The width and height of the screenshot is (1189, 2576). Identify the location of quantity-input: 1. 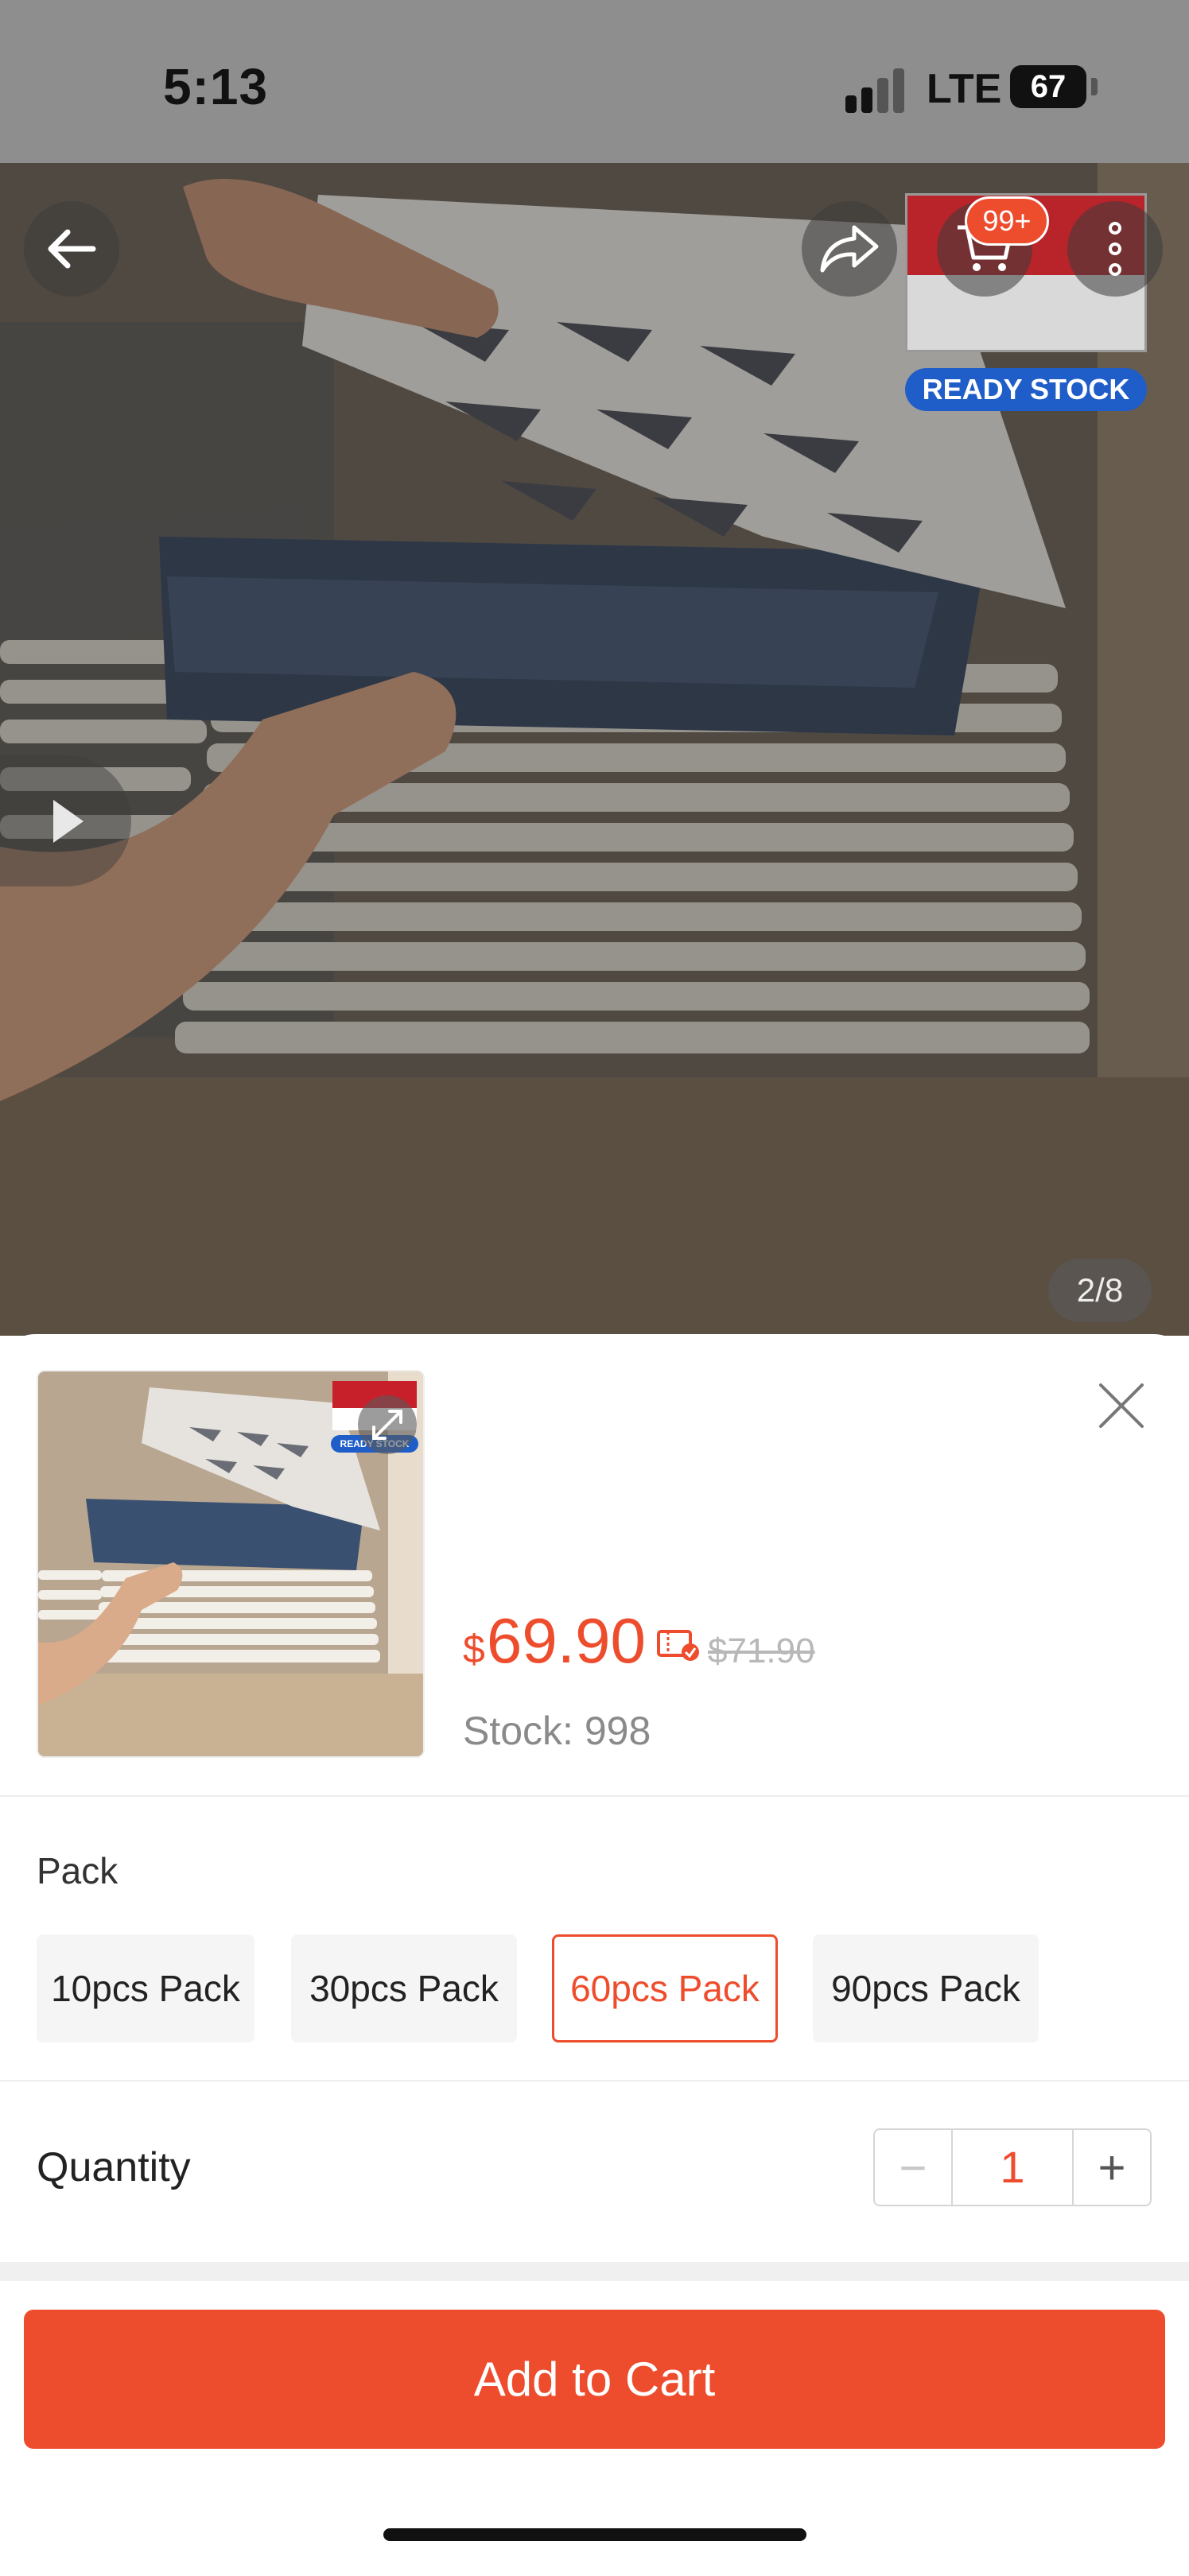
(1012, 2168).